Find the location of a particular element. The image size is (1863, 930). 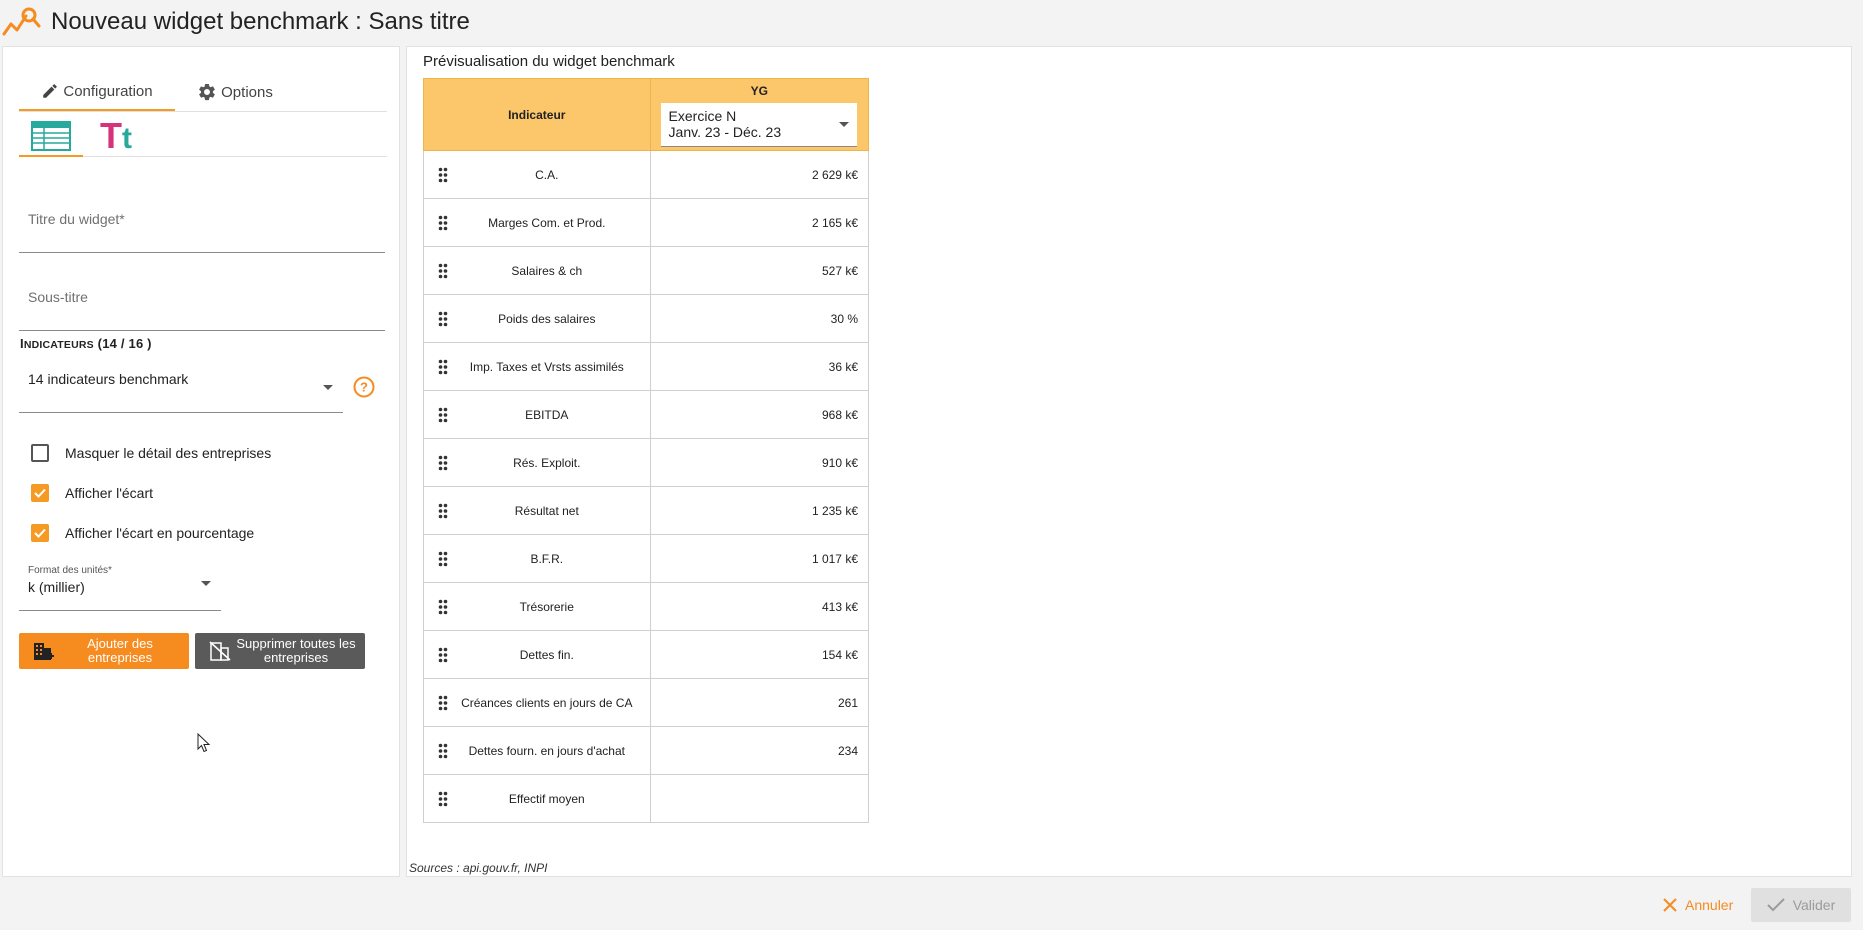

indicator-cell: Dettes fin. is located at coordinates (537, 654).